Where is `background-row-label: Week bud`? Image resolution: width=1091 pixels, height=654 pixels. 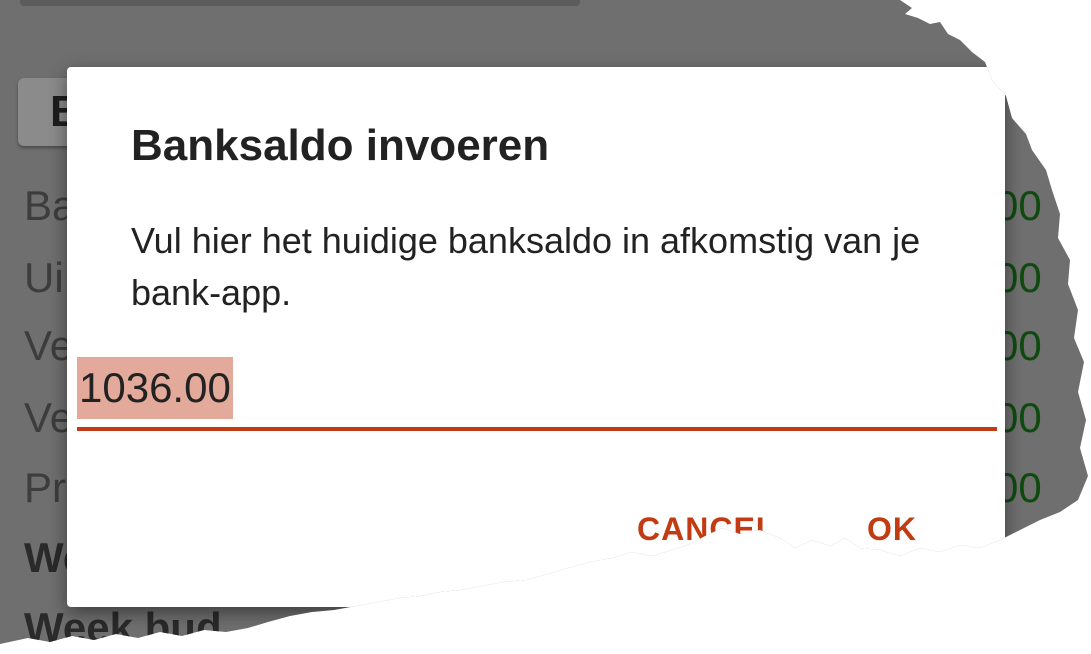 background-row-label: Week bud is located at coordinates (123, 627).